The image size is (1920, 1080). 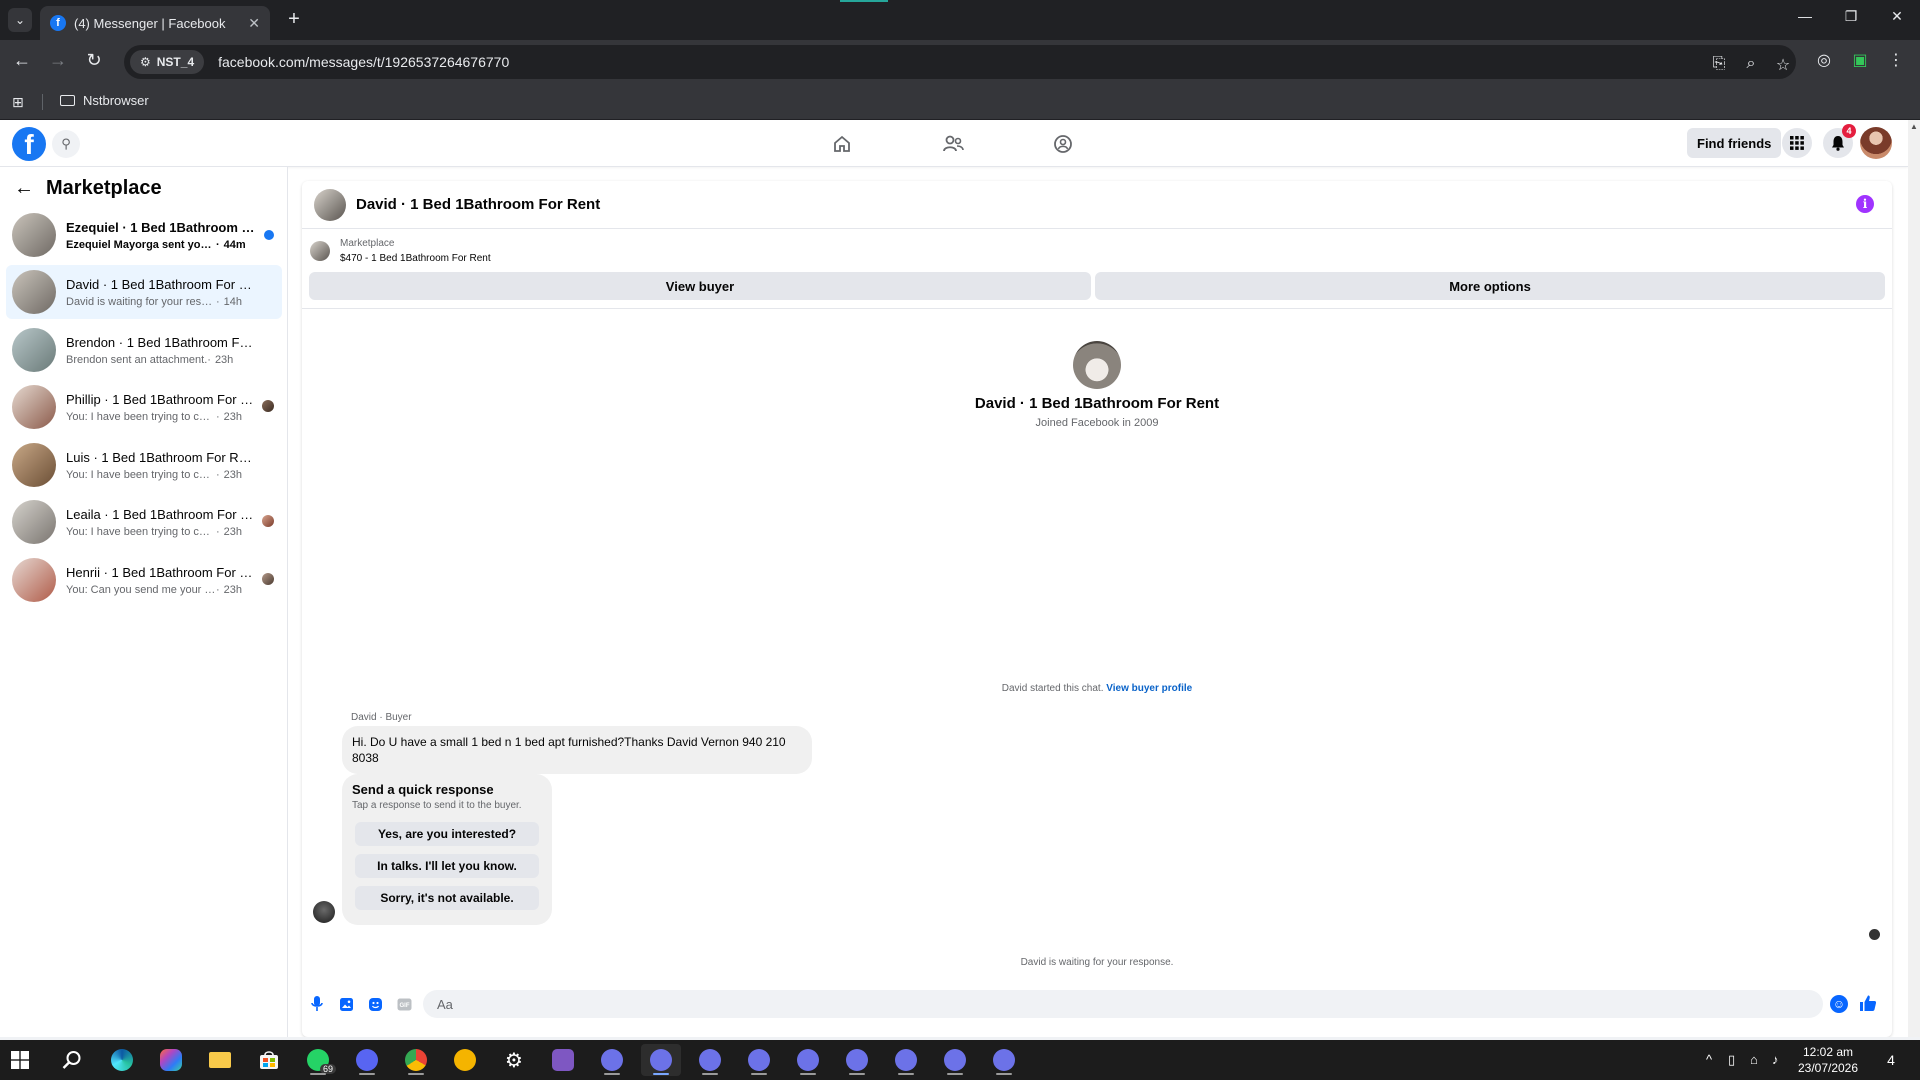 What do you see at coordinates (514, 1060) in the screenshot?
I see `settings-gear-icon: ⚙` at bounding box center [514, 1060].